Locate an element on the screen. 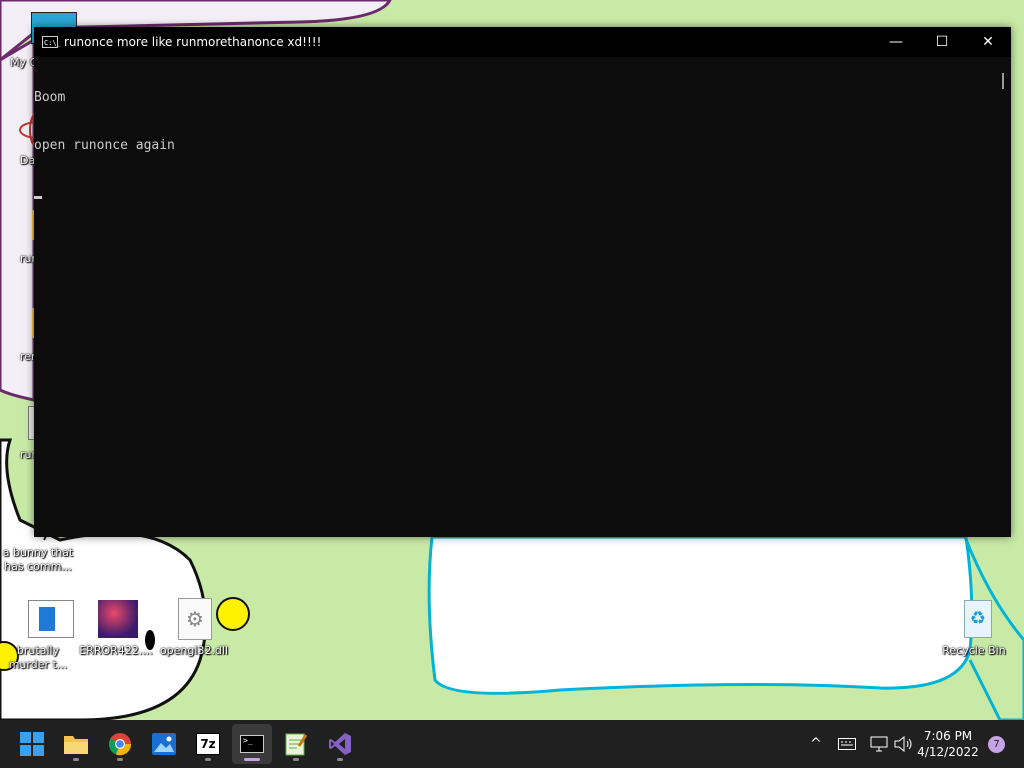  keyboard-icon is located at coordinates (847, 744).